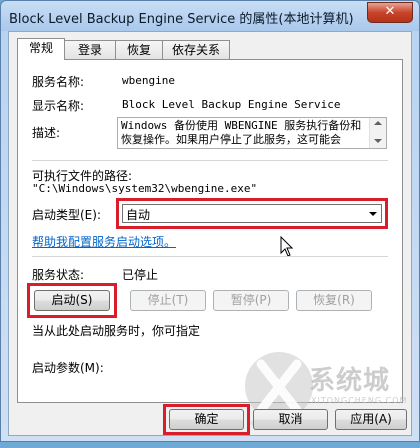  I want to click on resume-service-button: 恢复(R), so click(334, 300).